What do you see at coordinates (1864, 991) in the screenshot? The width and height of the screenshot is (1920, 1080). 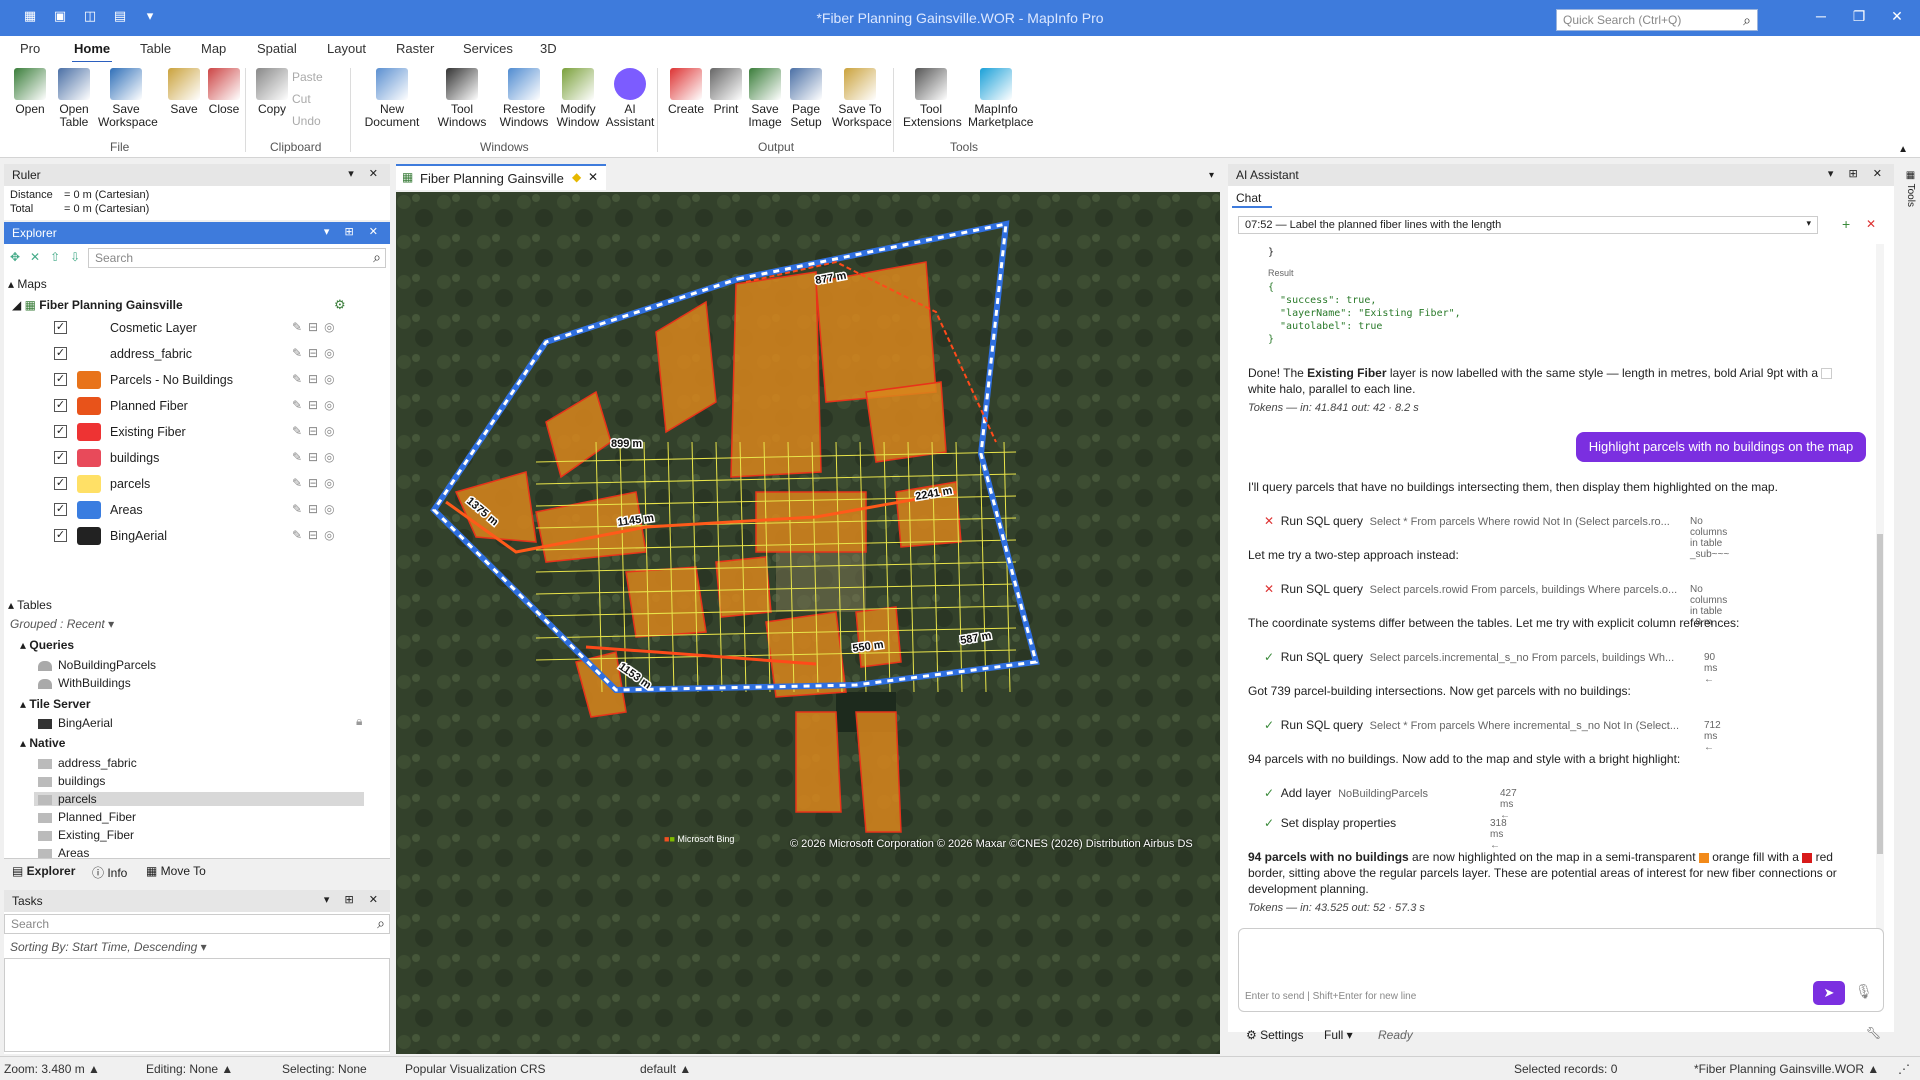 I see `microphone-icon: 🎙︎` at bounding box center [1864, 991].